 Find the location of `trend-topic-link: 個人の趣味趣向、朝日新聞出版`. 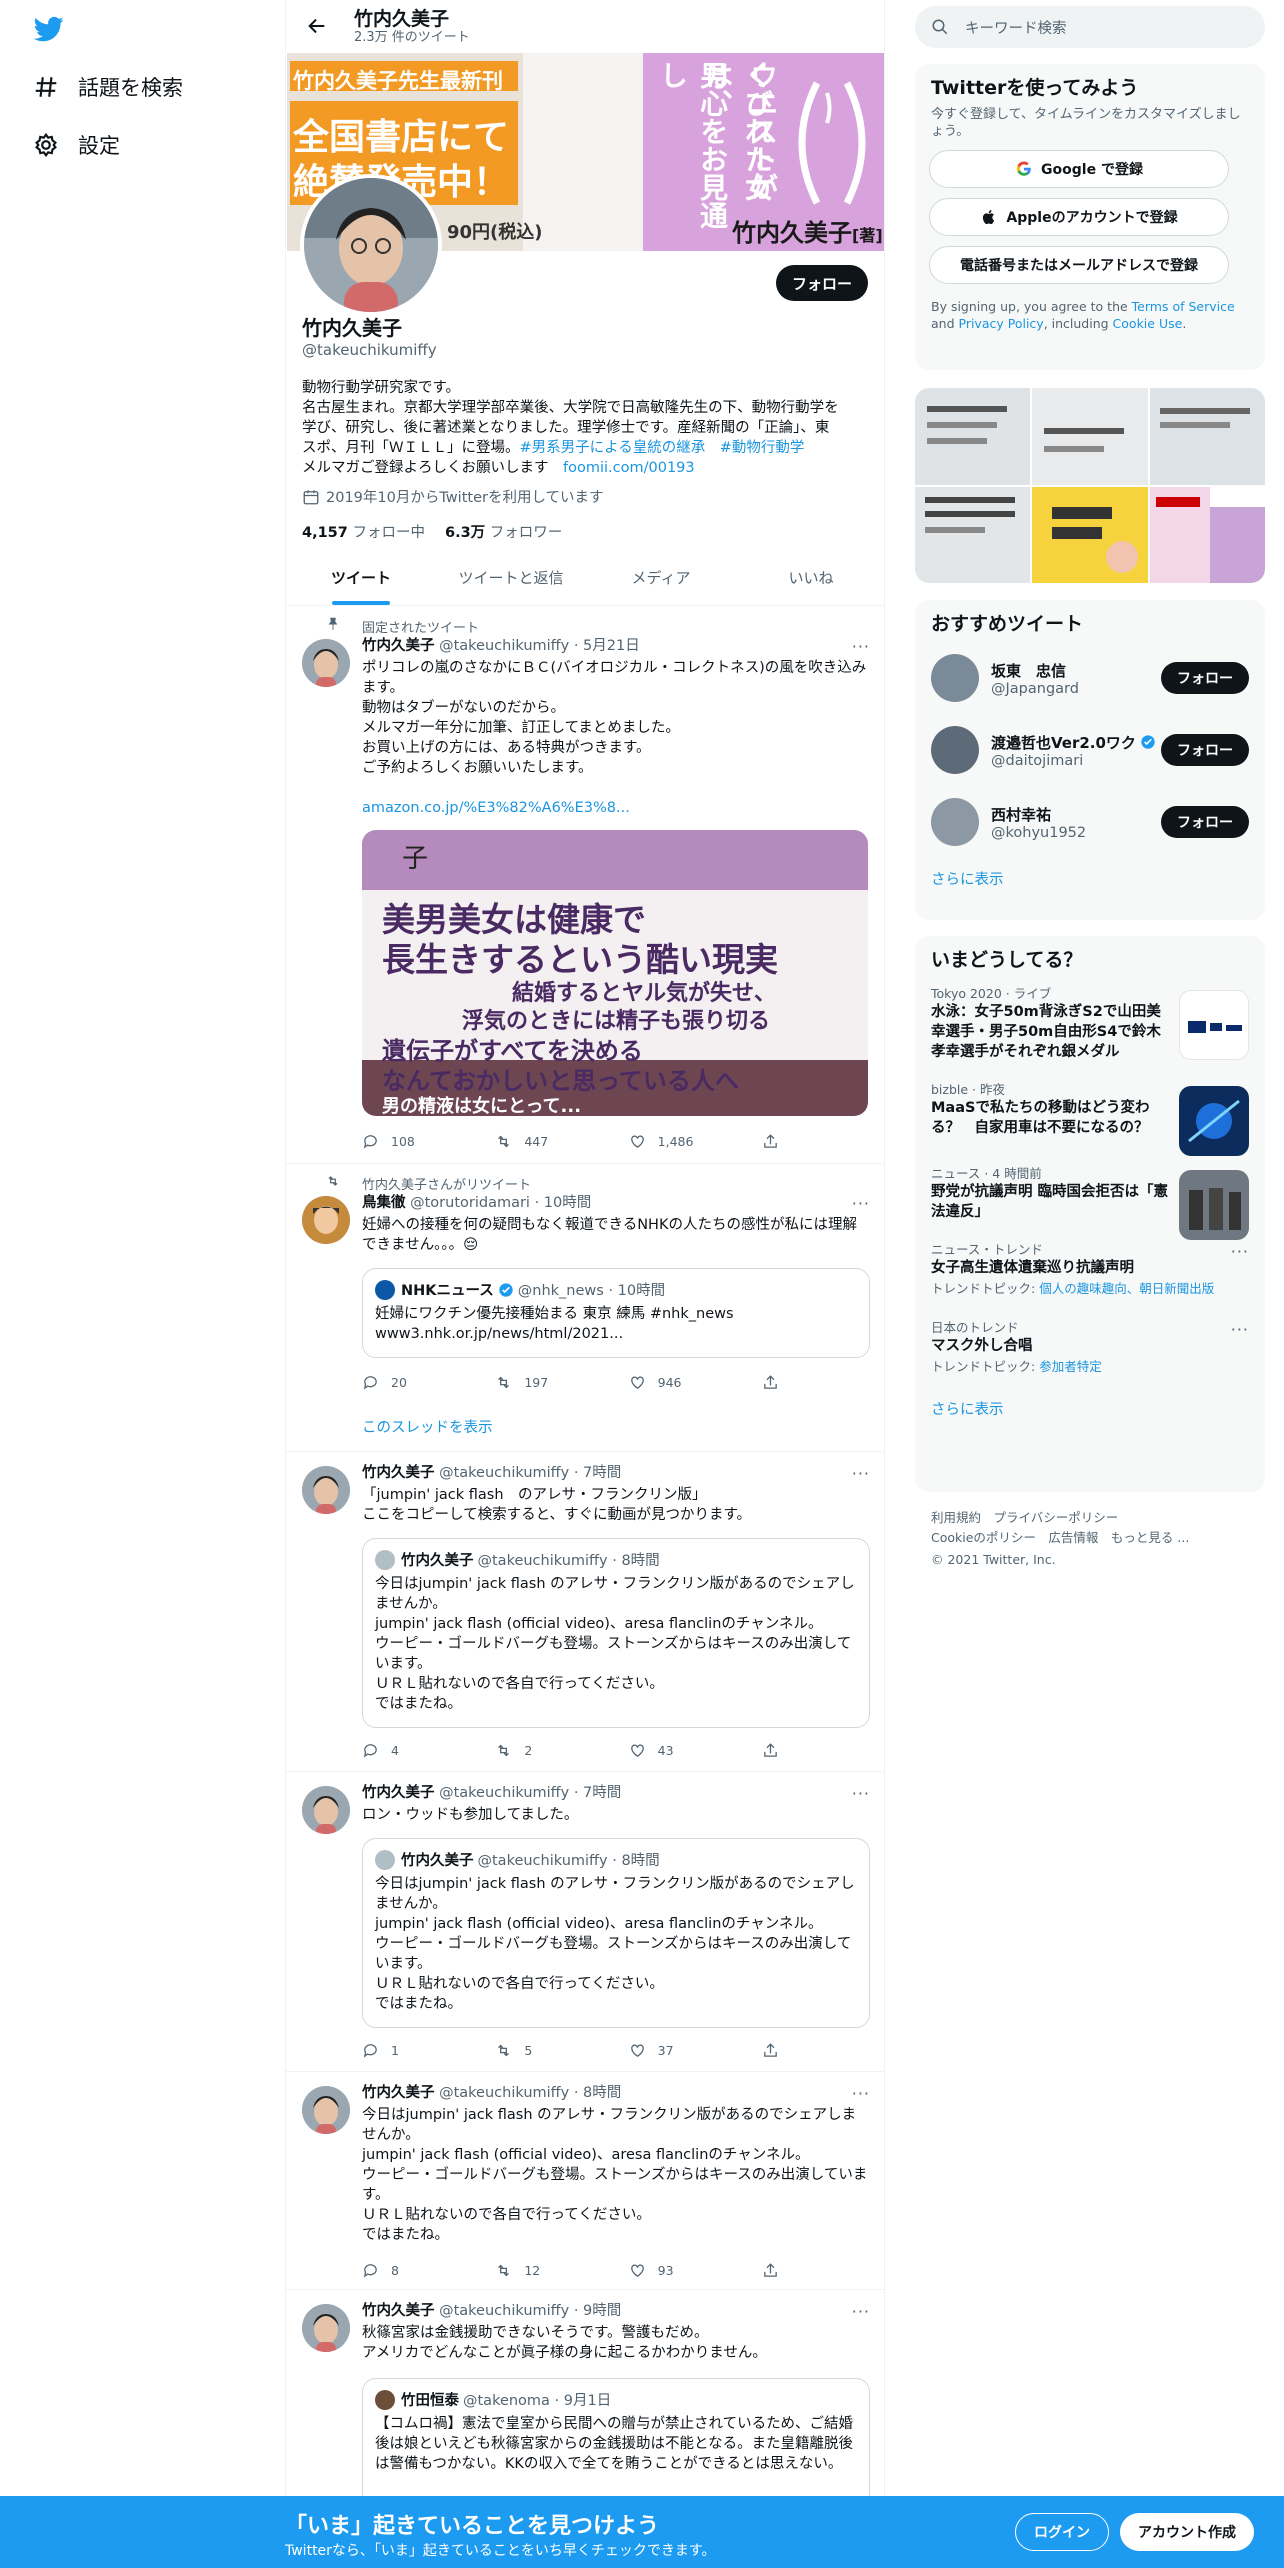

trend-topic-link: 個人の趣味趣向、朝日新聞出版 is located at coordinates (1126, 1288).